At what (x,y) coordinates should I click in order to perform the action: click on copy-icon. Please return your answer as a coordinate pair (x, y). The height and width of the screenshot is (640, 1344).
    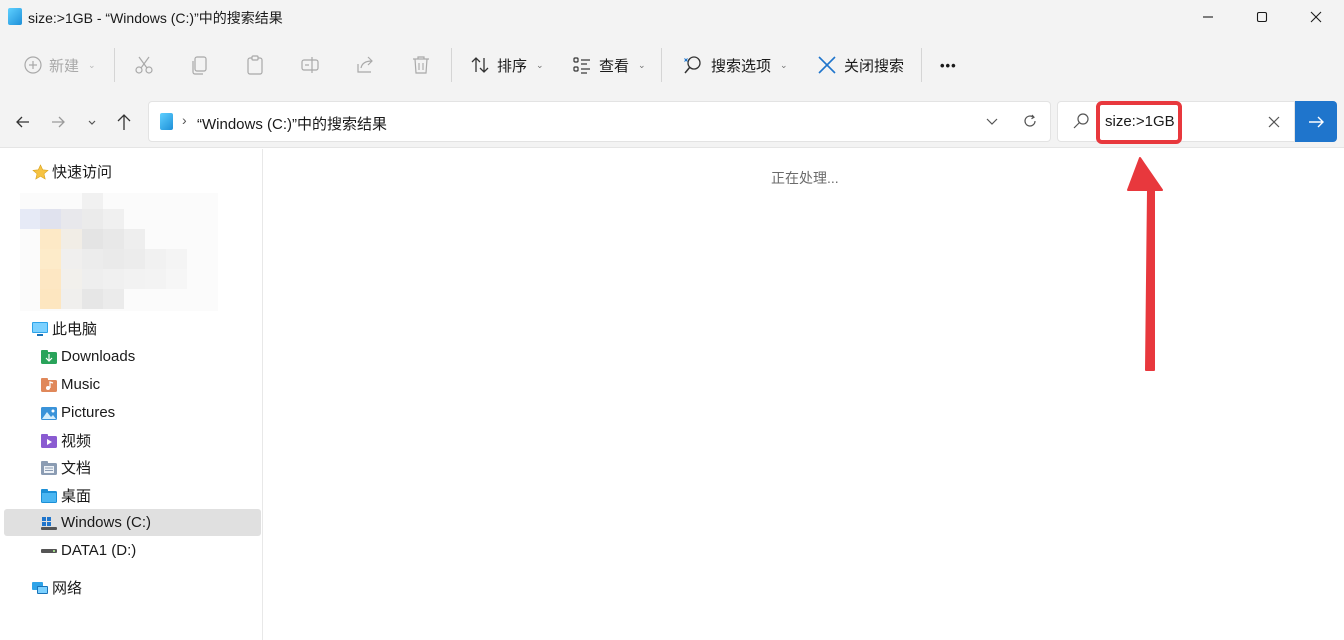
    Looking at the image, I should click on (199, 65).